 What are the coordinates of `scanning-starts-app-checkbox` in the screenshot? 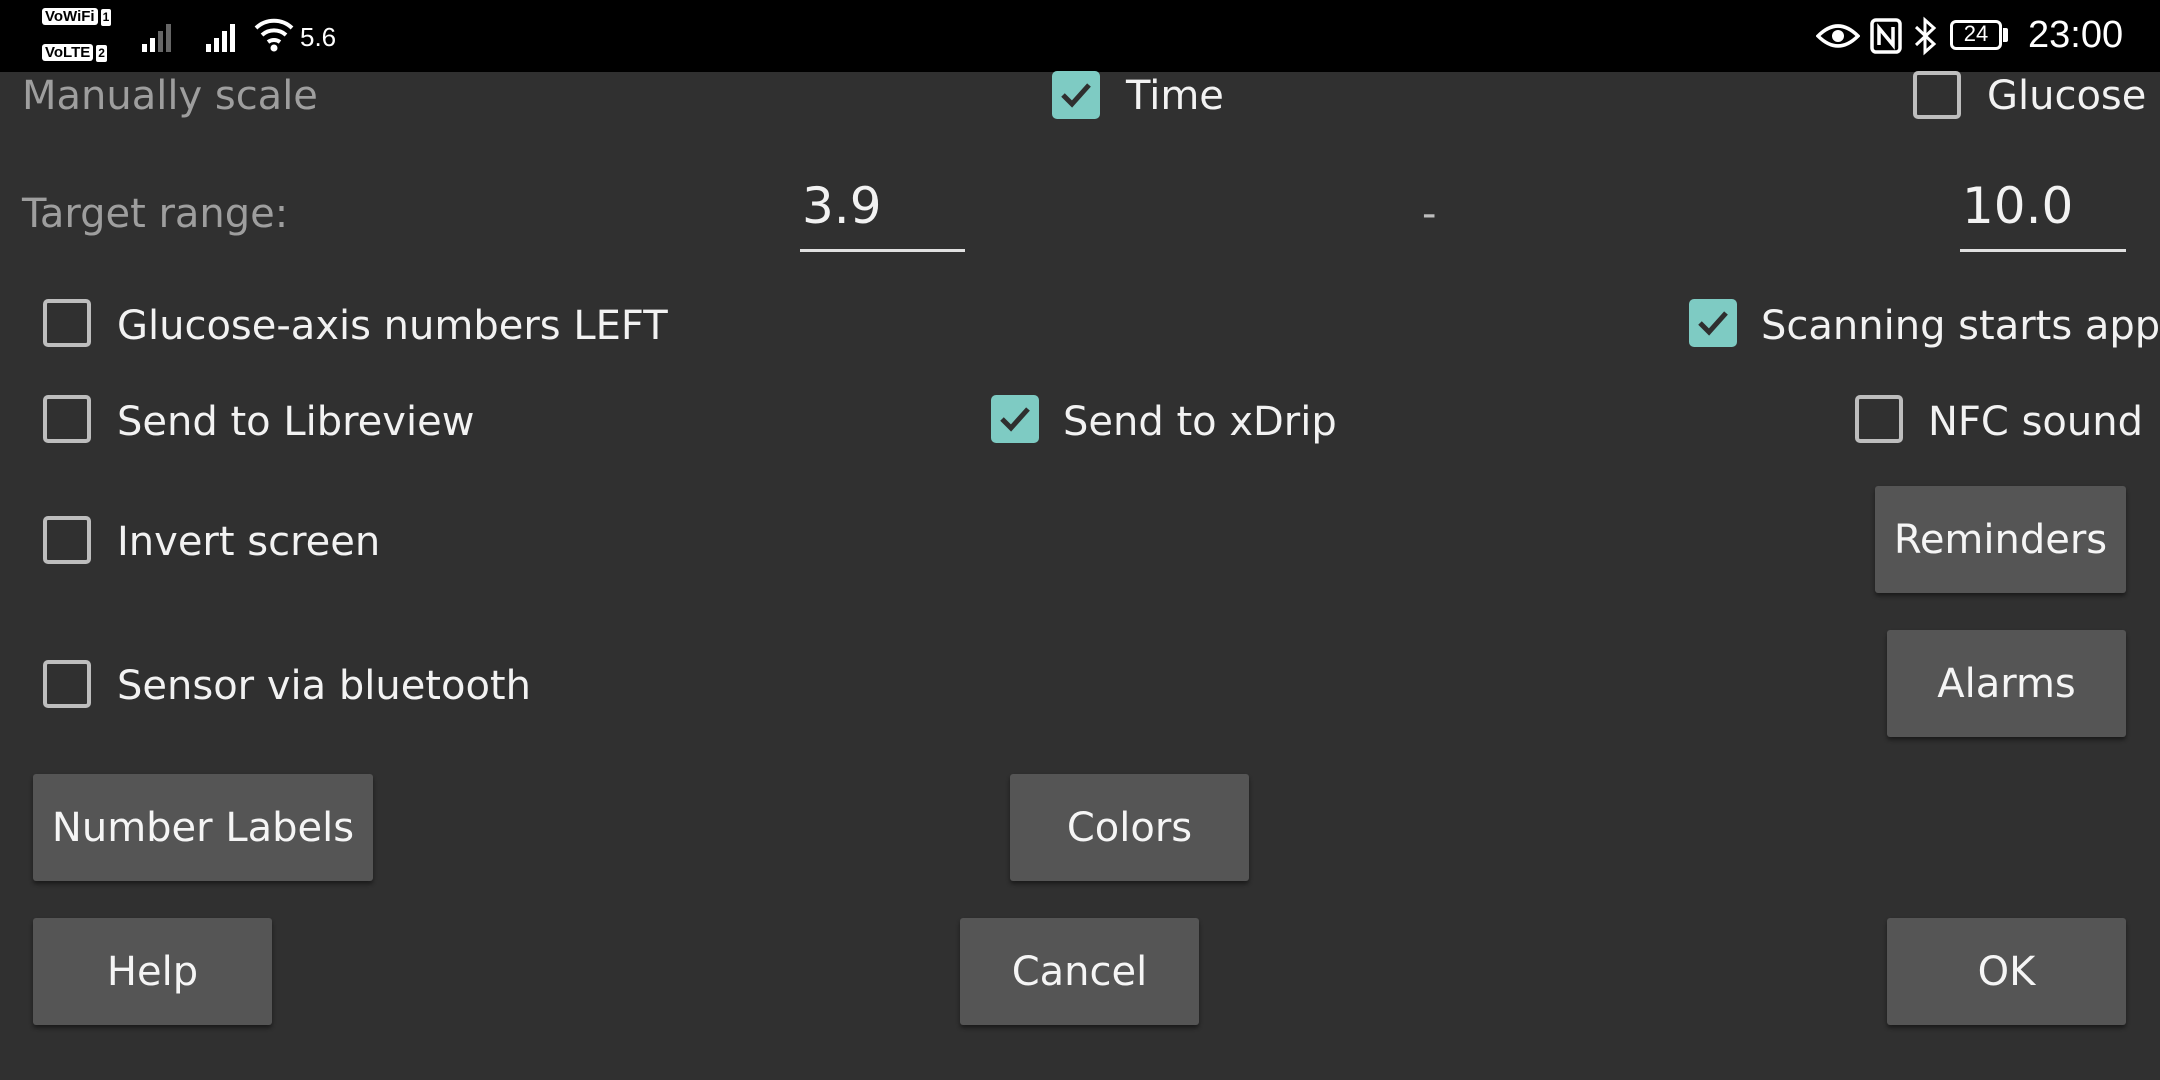 It's located at (1713, 323).